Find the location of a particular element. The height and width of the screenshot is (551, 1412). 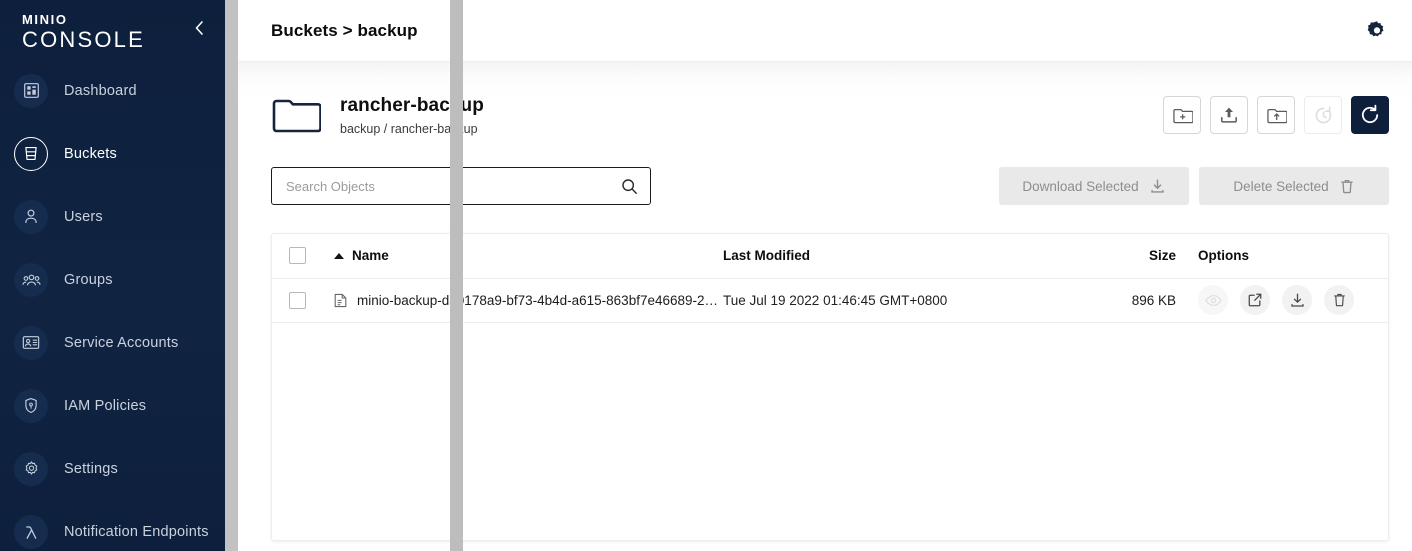

sidebar-item-buckets: Buckets is located at coordinates (112, 153).